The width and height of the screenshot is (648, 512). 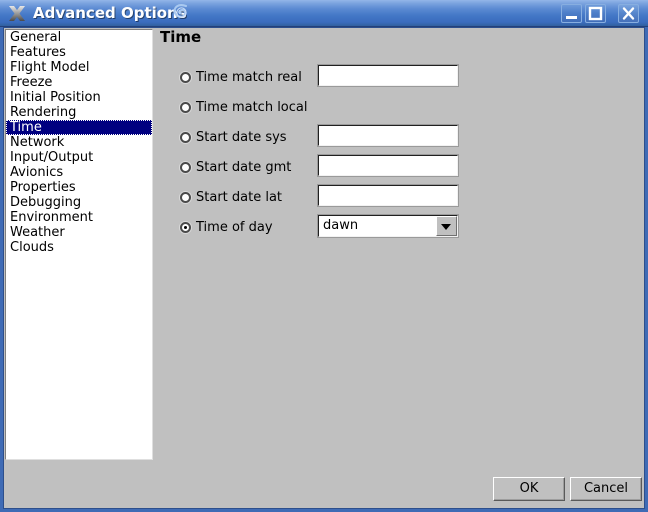 What do you see at coordinates (79, 172) in the screenshot?
I see `sidebar-item-avionics: Avionics` at bounding box center [79, 172].